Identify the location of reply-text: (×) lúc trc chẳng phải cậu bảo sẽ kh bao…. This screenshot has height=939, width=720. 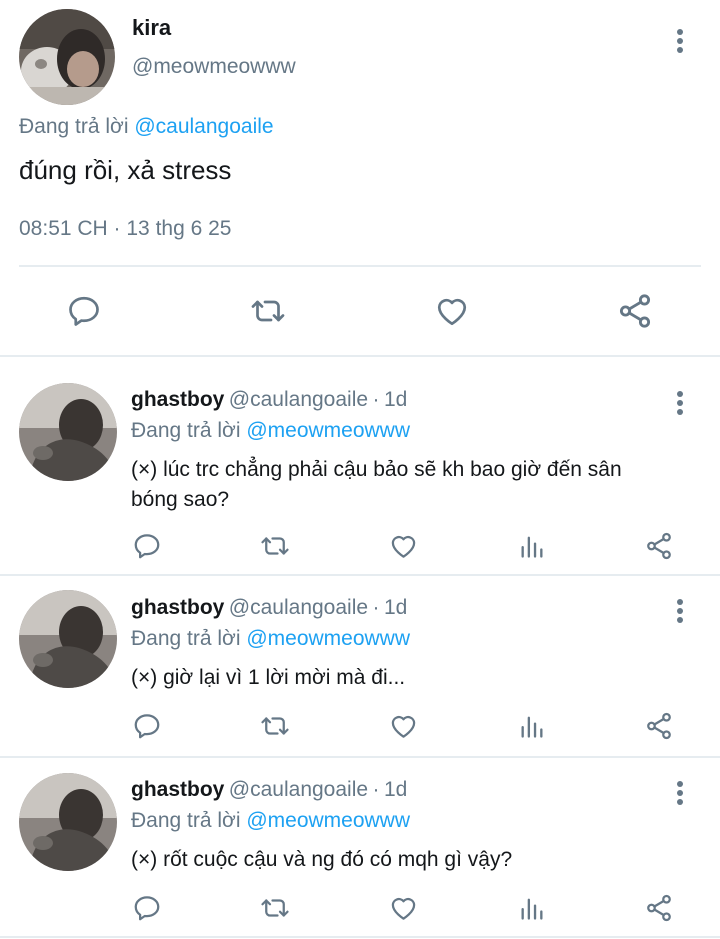
(376, 484).